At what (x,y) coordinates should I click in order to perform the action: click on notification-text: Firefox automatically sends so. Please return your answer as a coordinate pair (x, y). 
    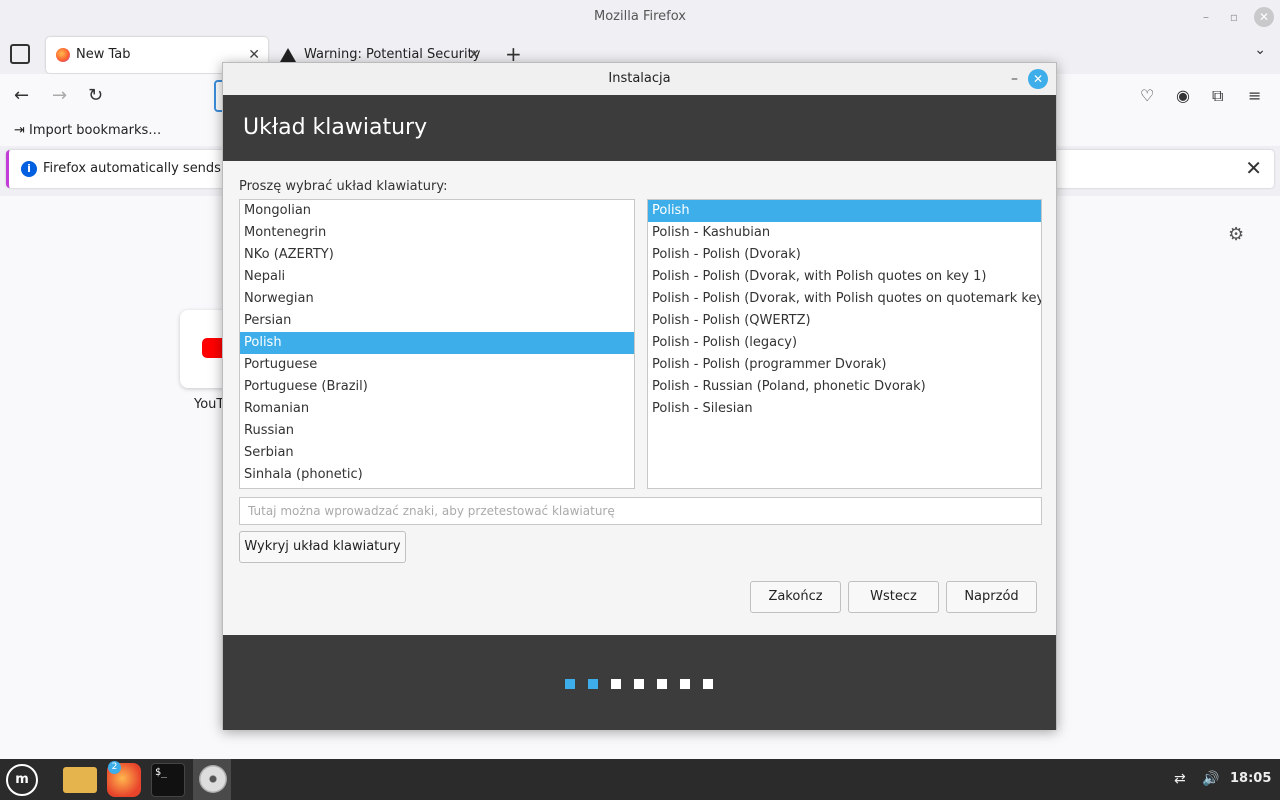
    Looking at the image, I should click on (141, 168).